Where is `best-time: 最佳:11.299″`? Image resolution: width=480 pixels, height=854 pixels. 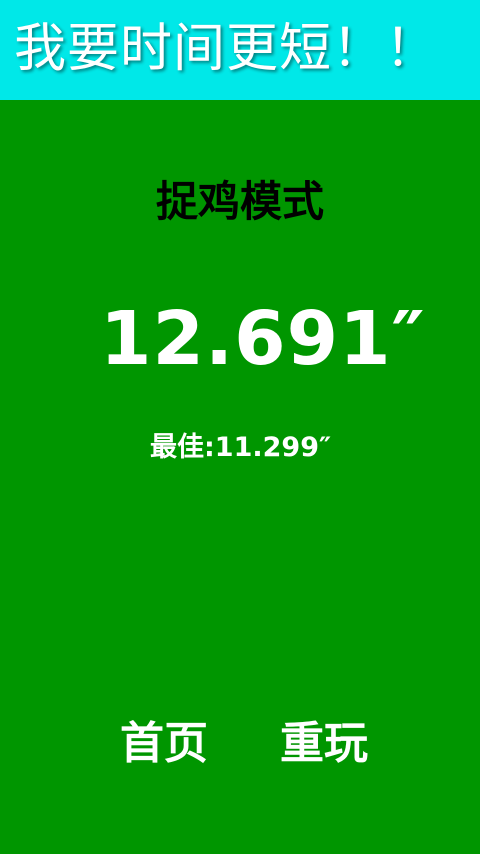
best-time: 最佳:11.299″ is located at coordinates (241, 447).